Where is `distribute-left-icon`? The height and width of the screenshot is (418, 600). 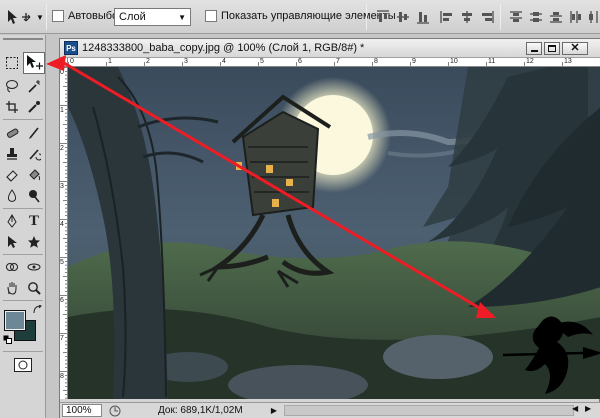 distribute-left-icon is located at coordinates (576, 17).